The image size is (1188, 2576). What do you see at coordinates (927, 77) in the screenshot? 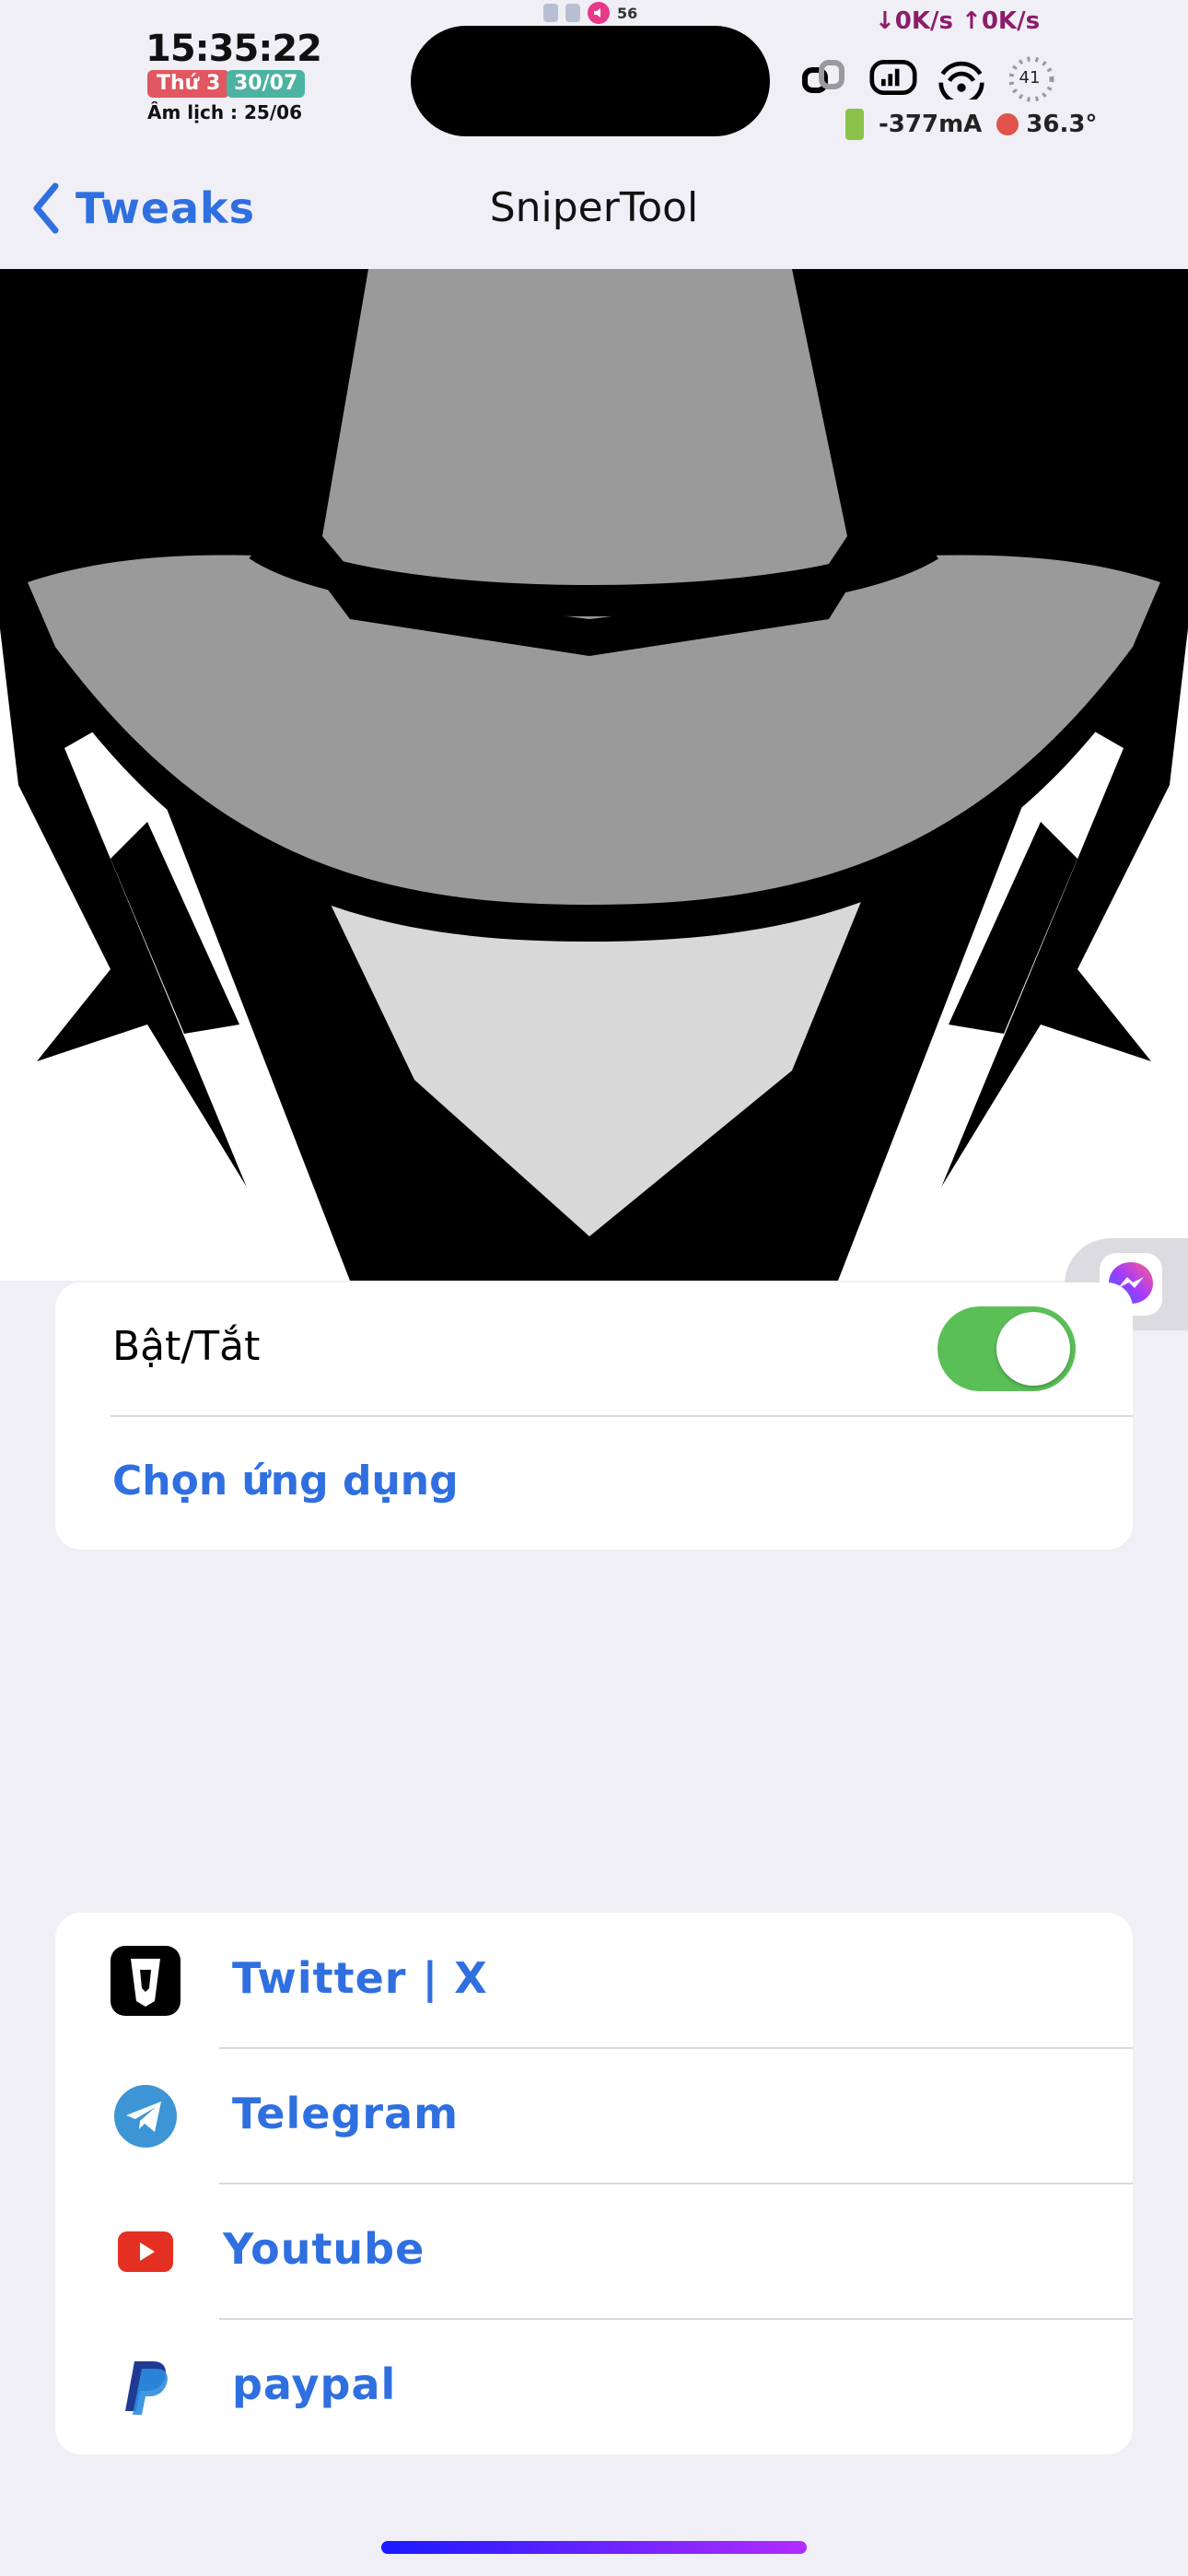
I see `system-icons: 41` at bounding box center [927, 77].